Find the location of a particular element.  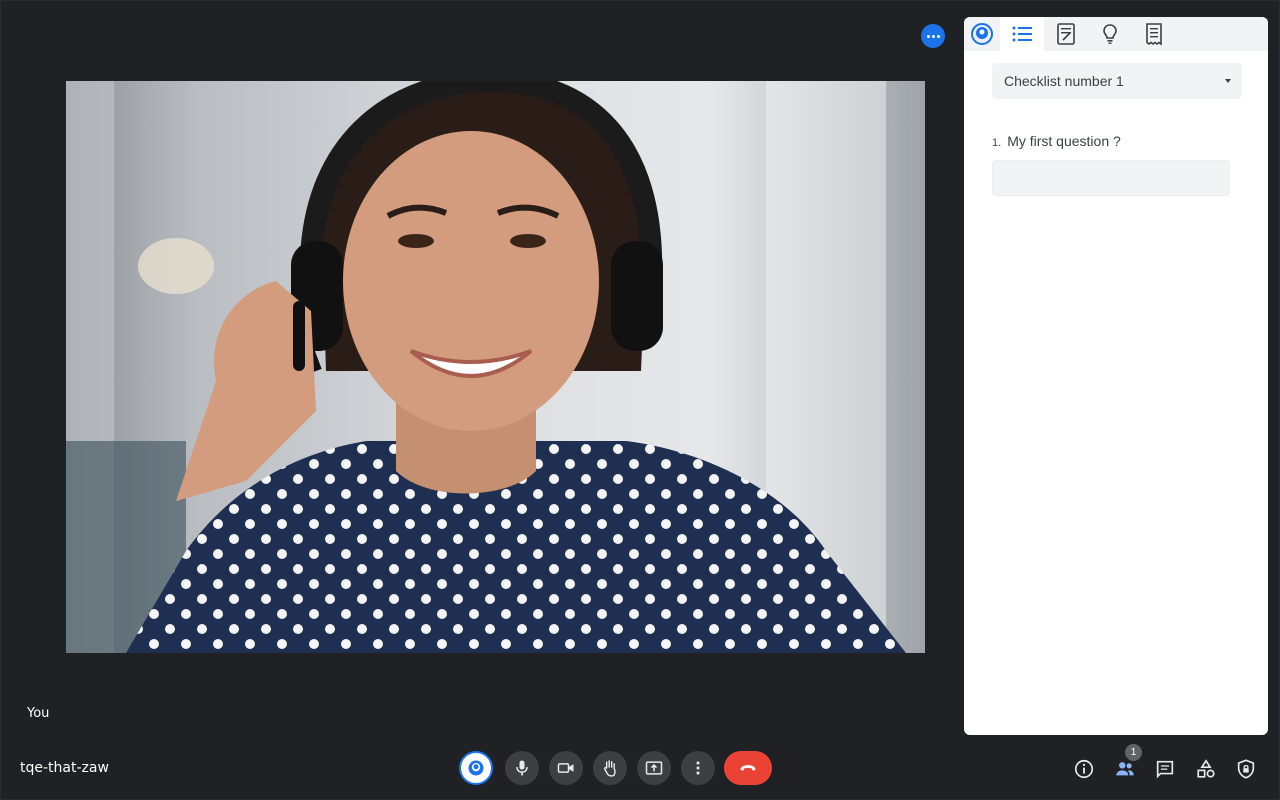

checklist-question: 1. My first question ? is located at coordinates (1056, 141).